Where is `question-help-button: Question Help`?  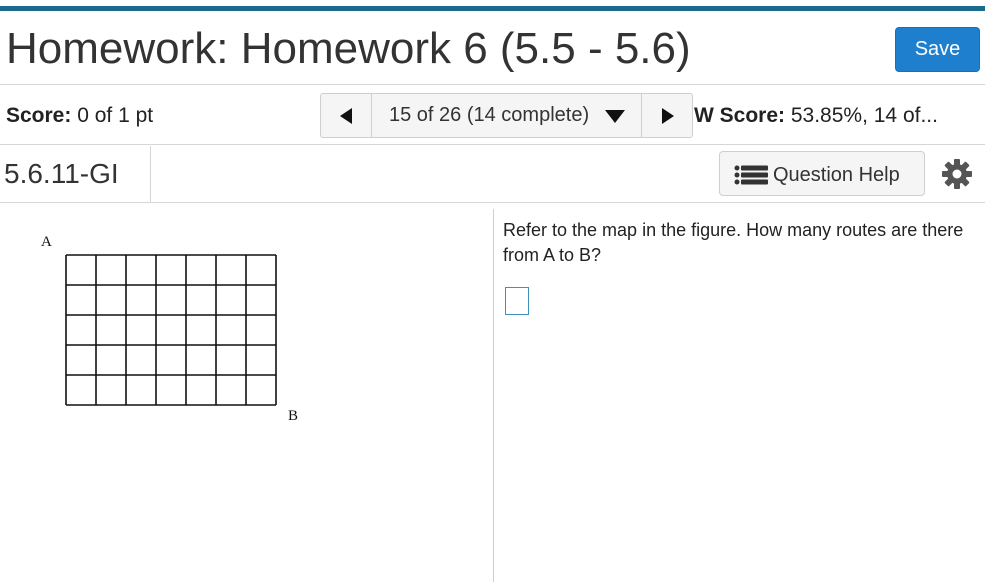
question-help-button: Question Help is located at coordinates (822, 173).